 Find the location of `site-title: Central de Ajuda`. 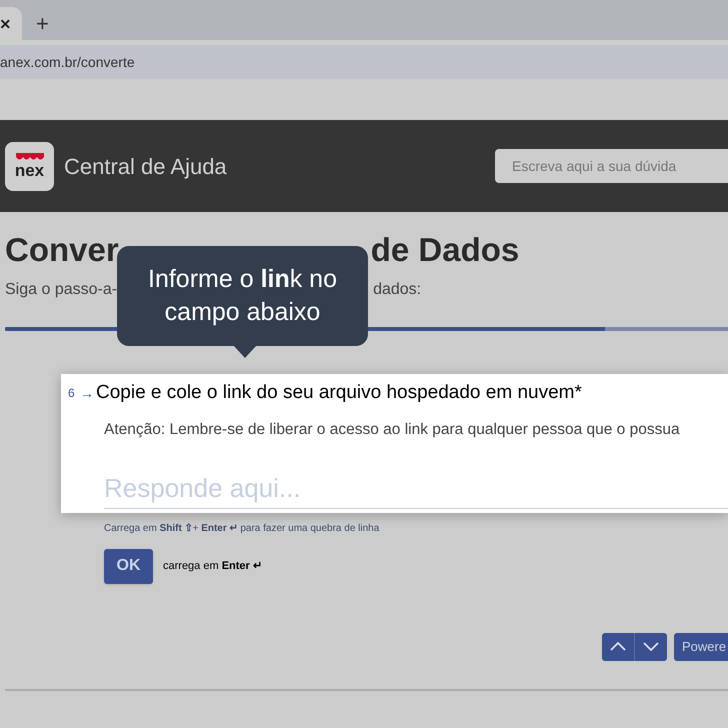

site-title: Central de Ajuda is located at coordinates (145, 166).